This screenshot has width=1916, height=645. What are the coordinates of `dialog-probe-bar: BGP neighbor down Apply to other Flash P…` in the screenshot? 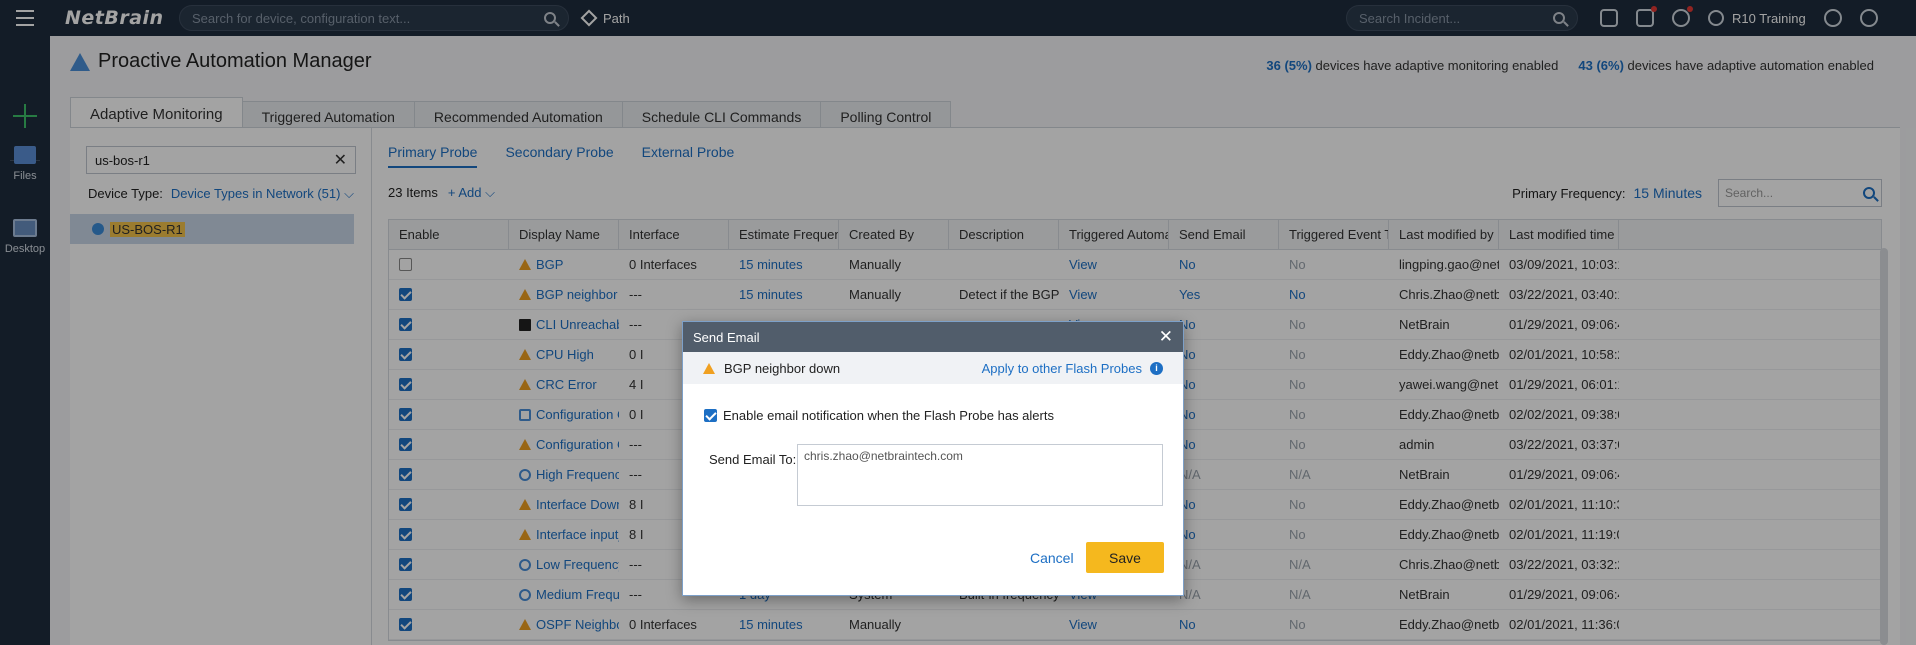 It's located at (933, 368).